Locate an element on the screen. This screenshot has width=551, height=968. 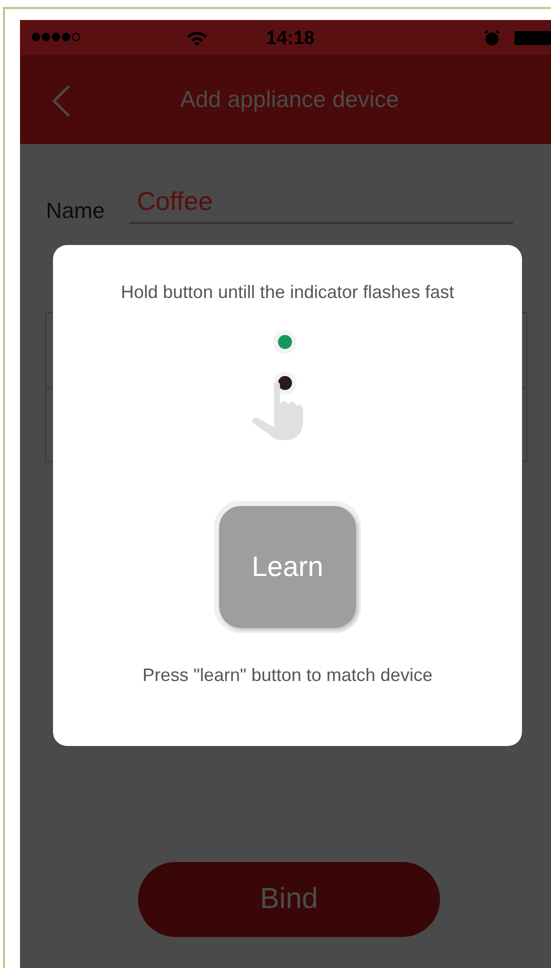
battery-icon is located at coordinates (532, 38).